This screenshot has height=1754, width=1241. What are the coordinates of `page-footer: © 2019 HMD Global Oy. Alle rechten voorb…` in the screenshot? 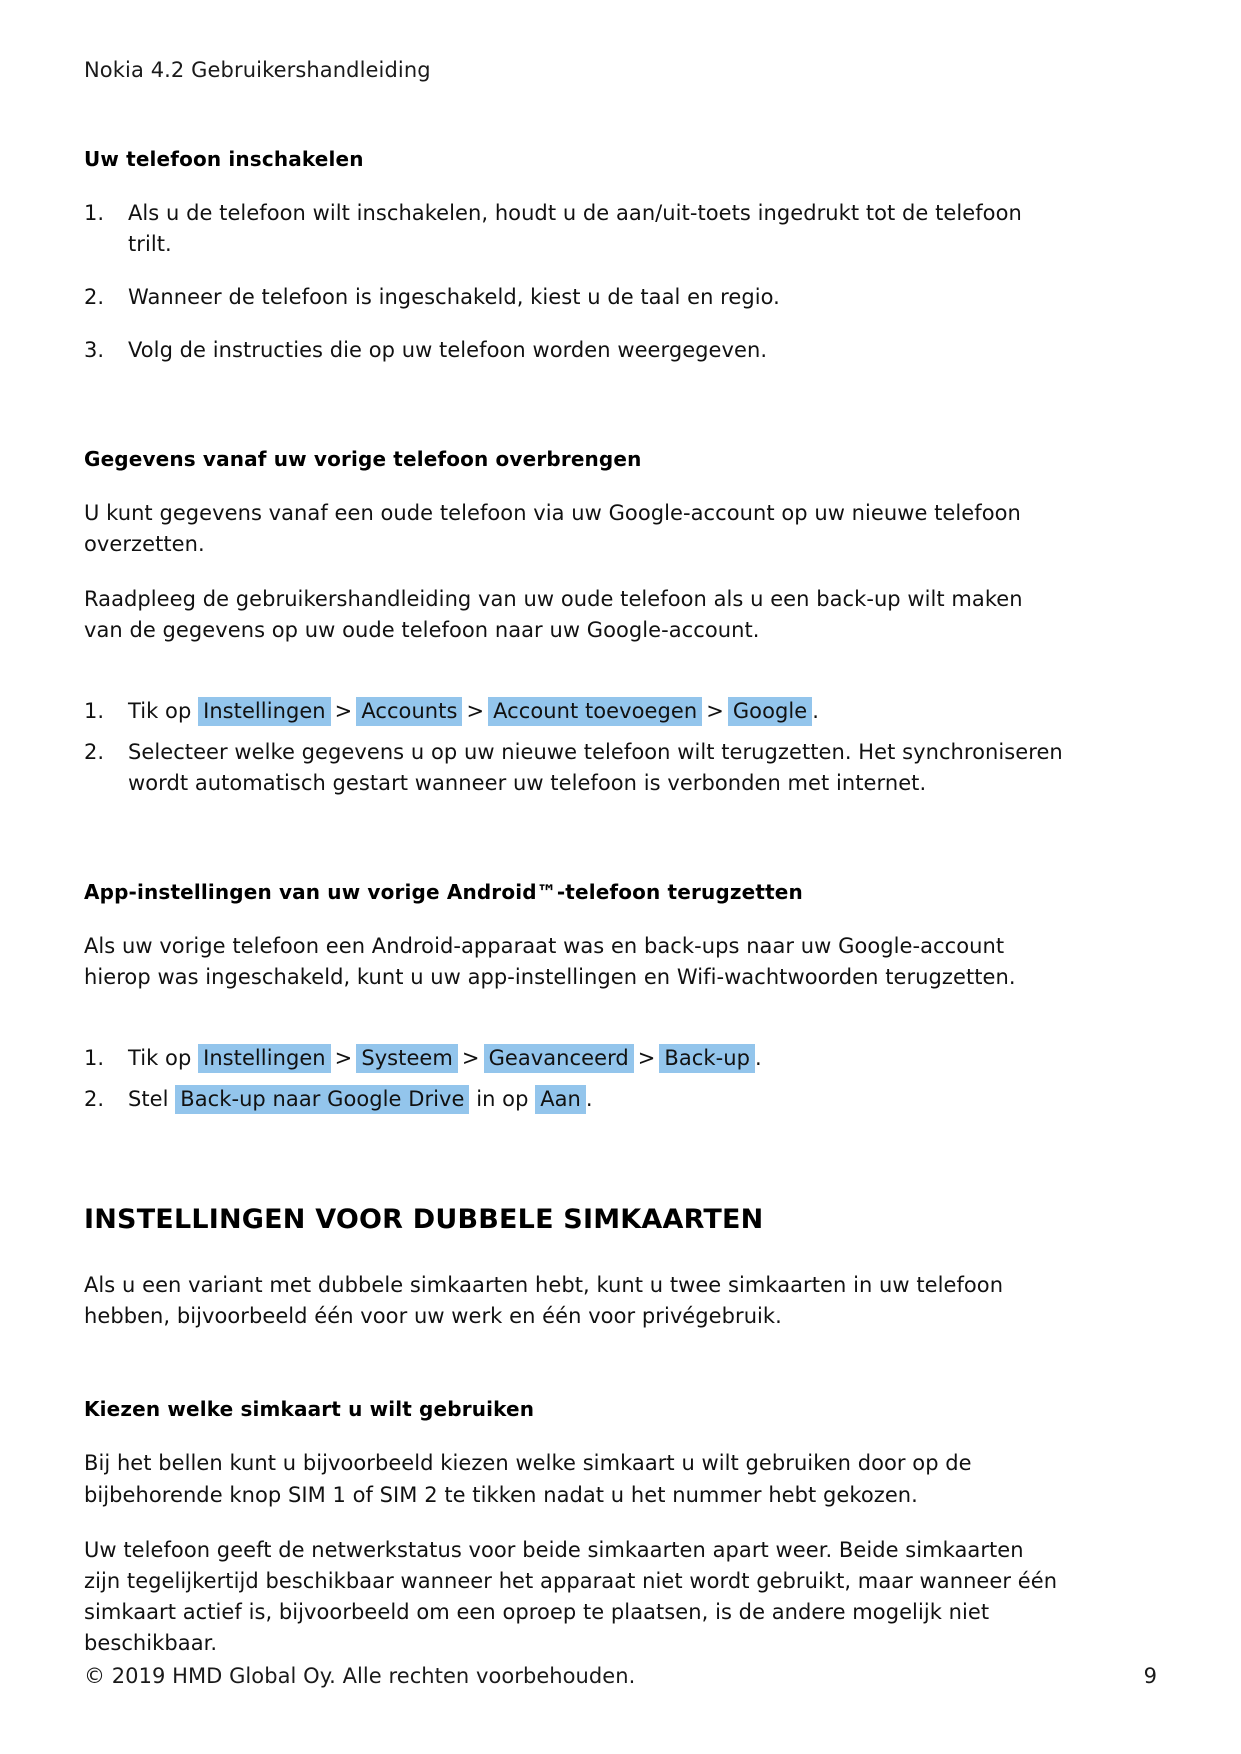 It's located at (620, 1676).